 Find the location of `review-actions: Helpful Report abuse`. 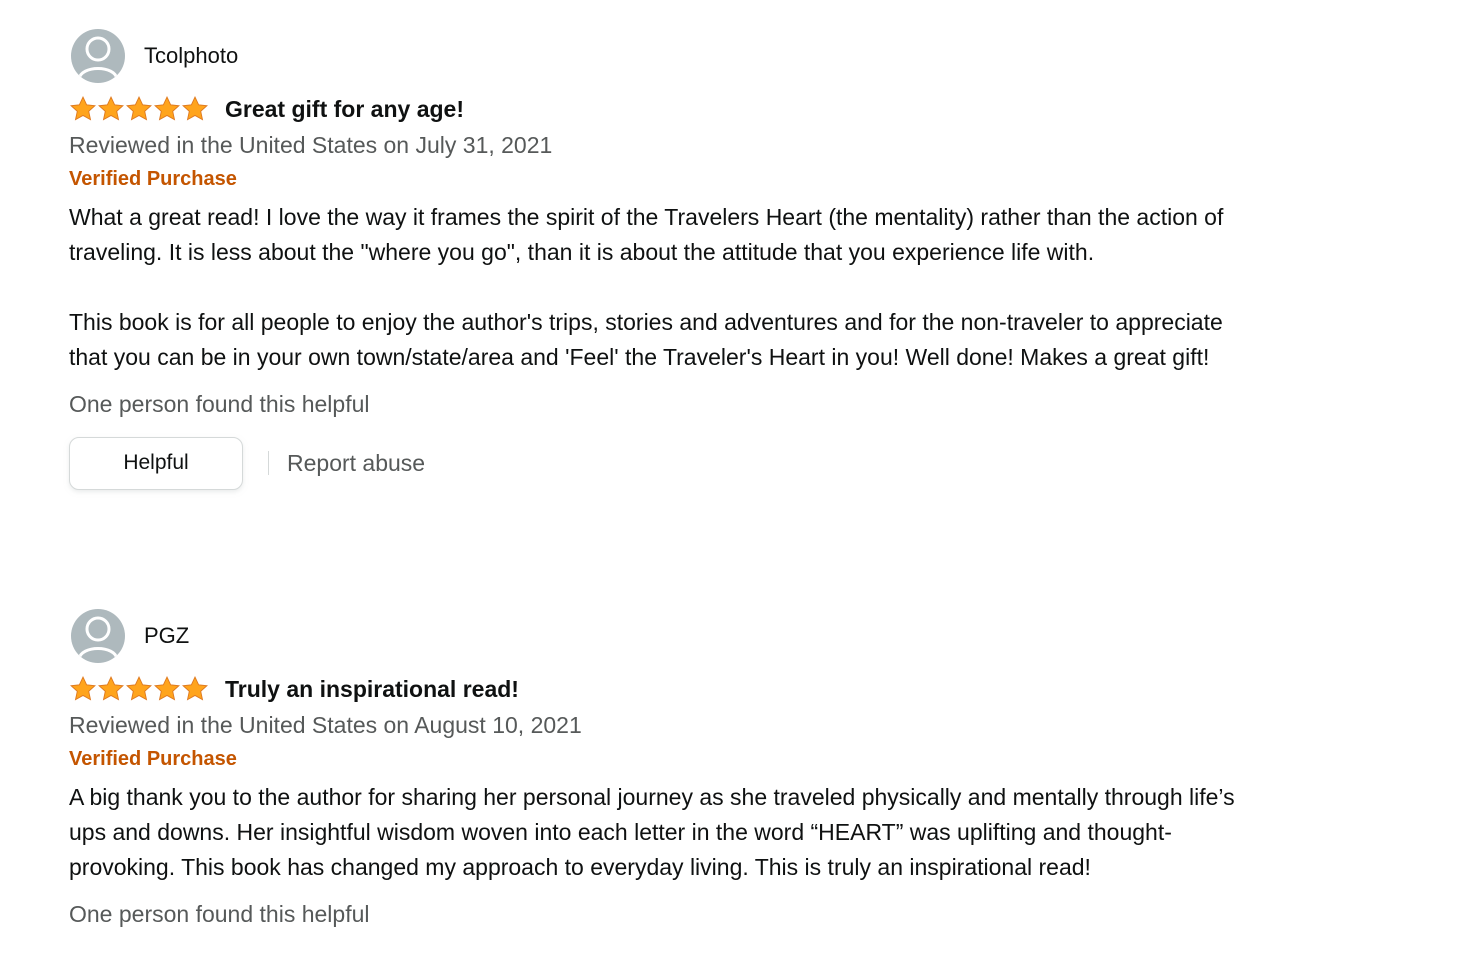

review-actions: Helpful Report abuse is located at coordinates (664, 463).